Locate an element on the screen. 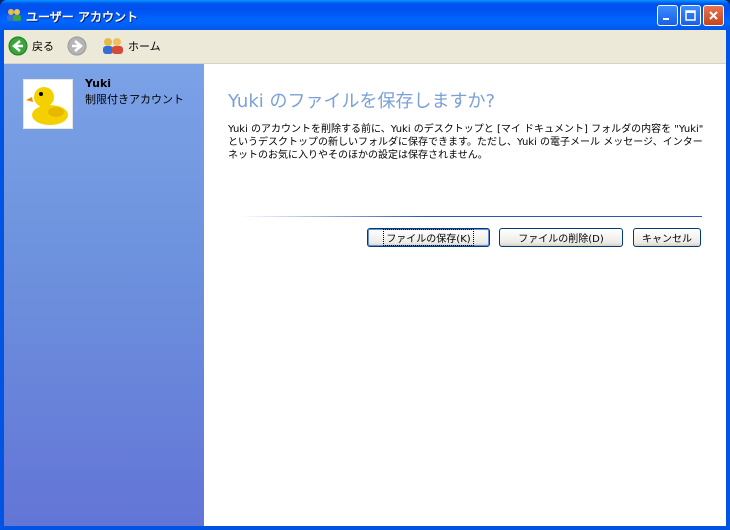 The image size is (730, 530). save-files-button: ファイルの保存(K) is located at coordinates (428, 237).